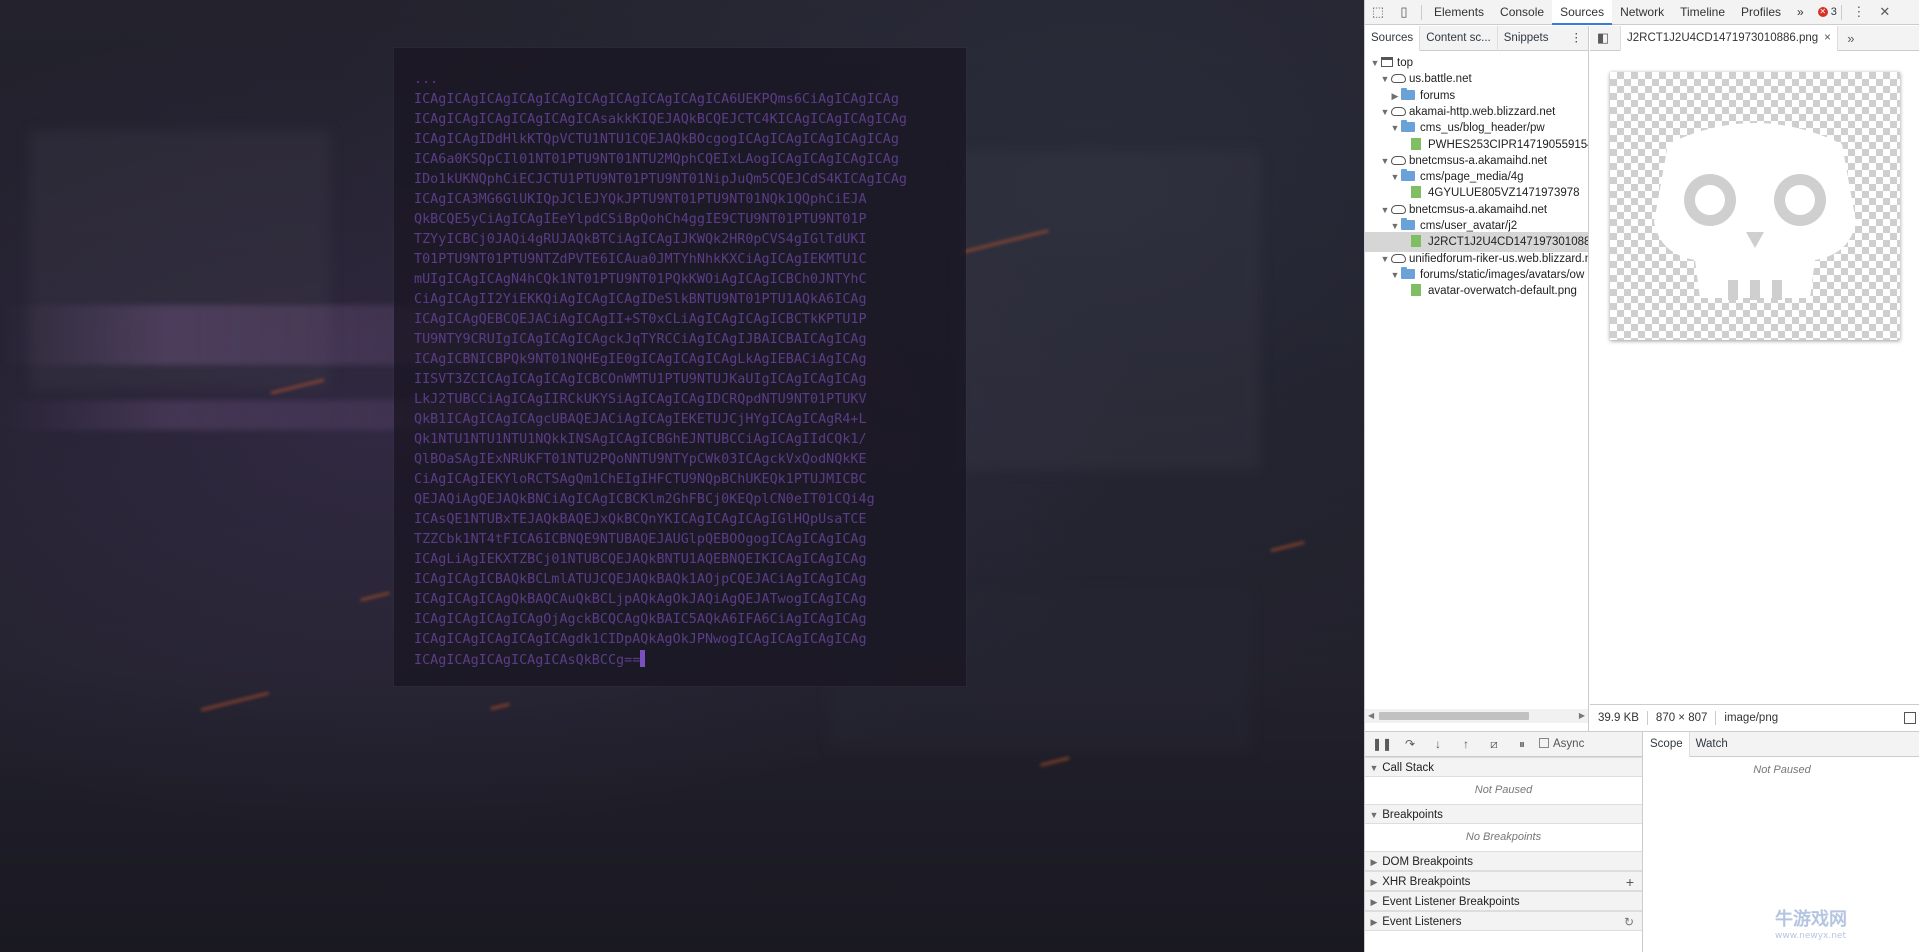 The height and width of the screenshot is (952, 1919). I want to click on toggle-navigator-icon: ◧, so click(1603, 38).